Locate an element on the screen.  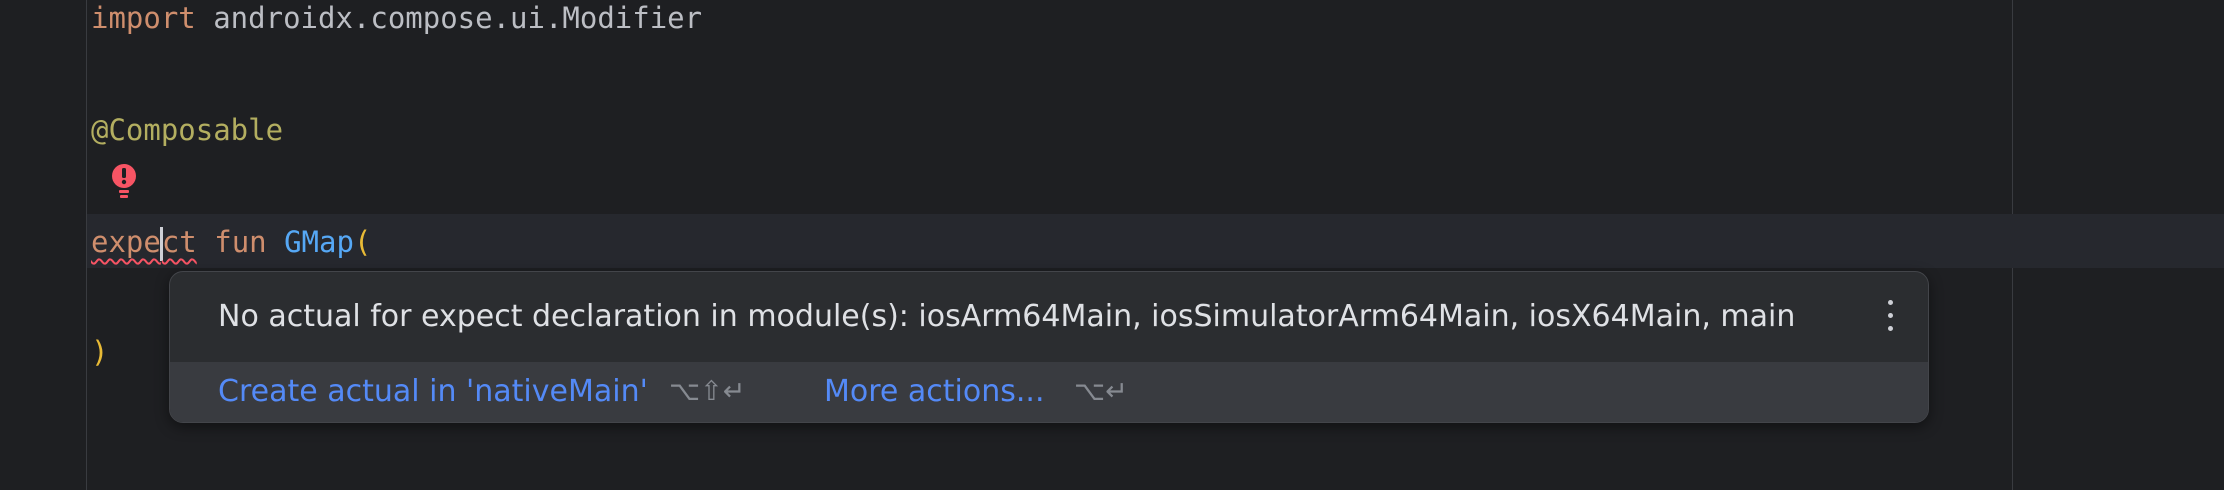
code-line-import: import androidx.compose.ui.Modifier is located at coordinates (396, 19).